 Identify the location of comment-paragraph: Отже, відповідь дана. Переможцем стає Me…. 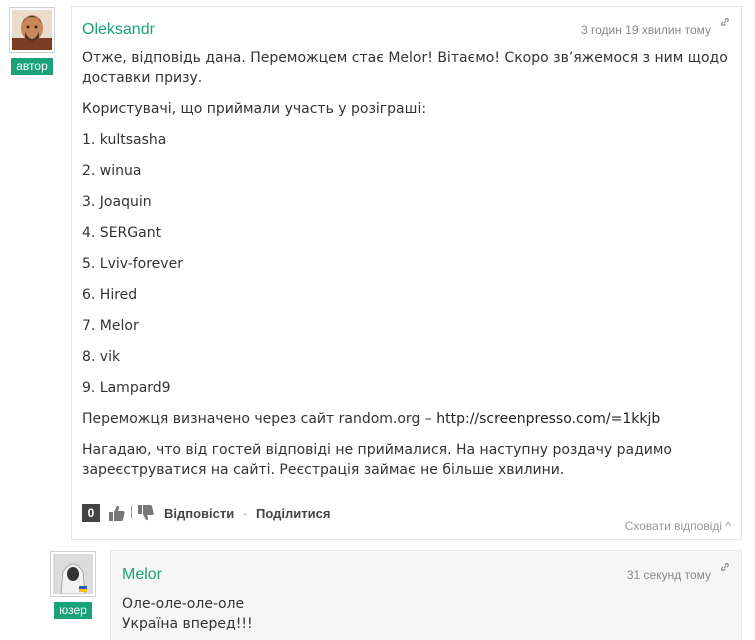
(405, 68).